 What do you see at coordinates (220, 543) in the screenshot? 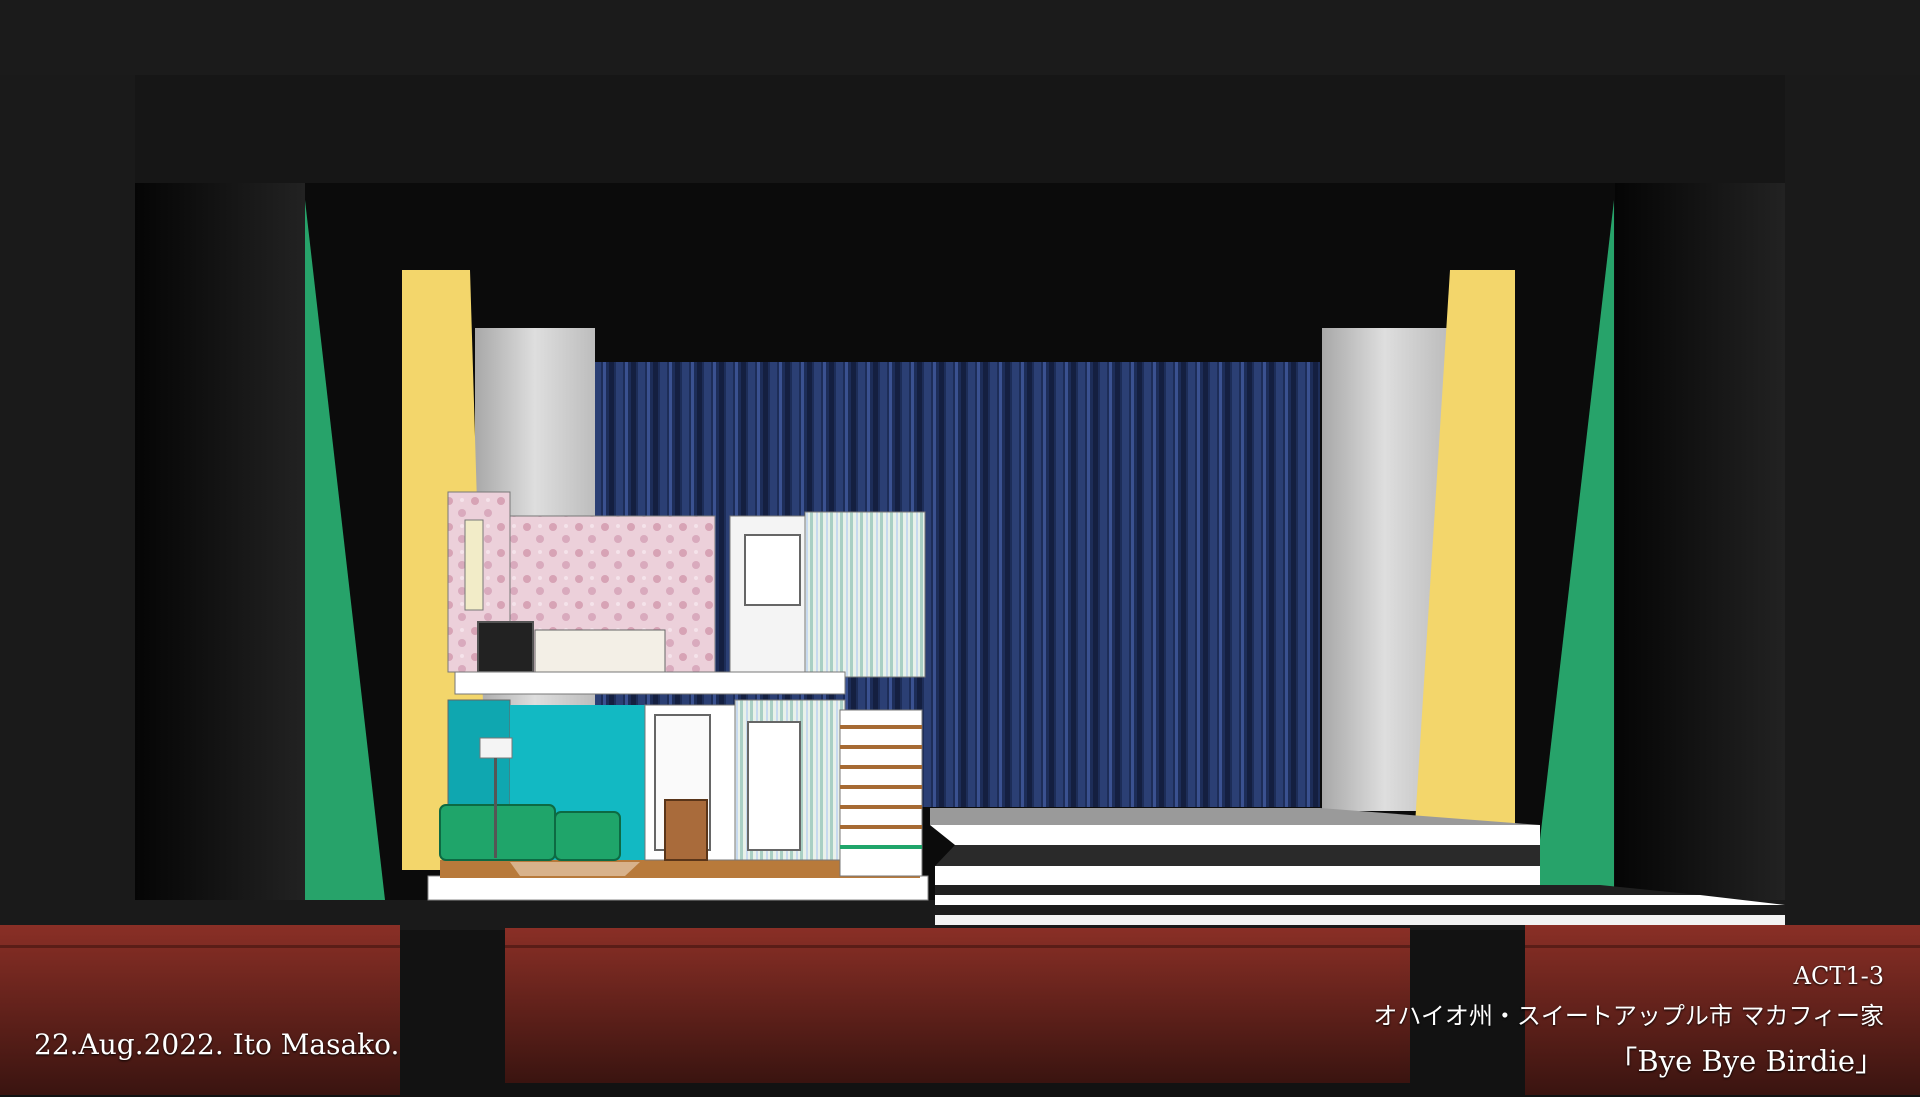
I see `black-leg-left` at bounding box center [220, 543].